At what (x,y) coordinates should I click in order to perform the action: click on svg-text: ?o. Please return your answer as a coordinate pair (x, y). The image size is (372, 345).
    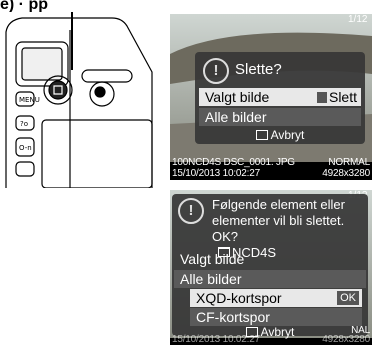
    Looking at the image, I should click on (24, 124).